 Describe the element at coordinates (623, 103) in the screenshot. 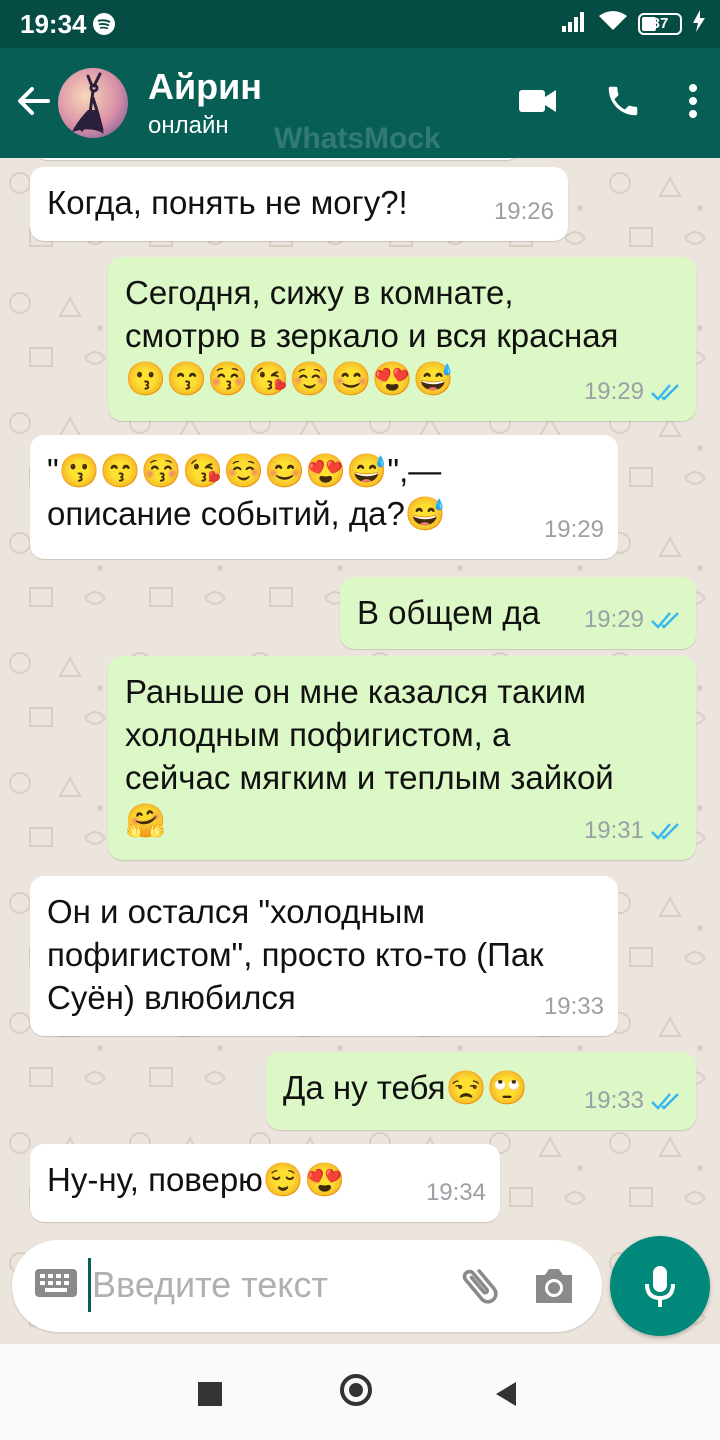

I see `voice-call-icon` at that location.